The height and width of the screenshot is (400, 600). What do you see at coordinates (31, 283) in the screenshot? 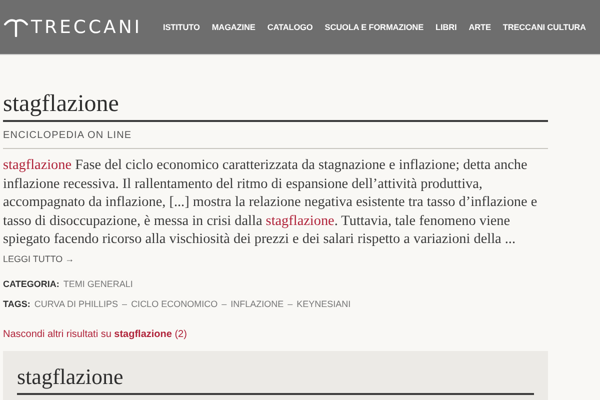
I see `category-label: CATEGORIA:` at bounding box center [31, 283].